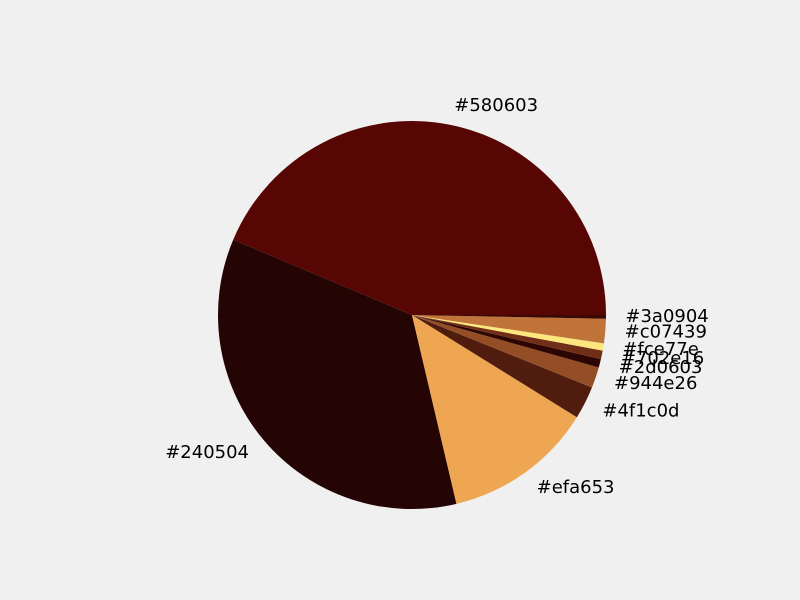 The height and width of the screenshot is (600, 800). What do you see at coordinates (640, 410) in the screenshot?
I see `pie-label-4f1c0d: #4f1c0d` at bounding box center [640, 410].